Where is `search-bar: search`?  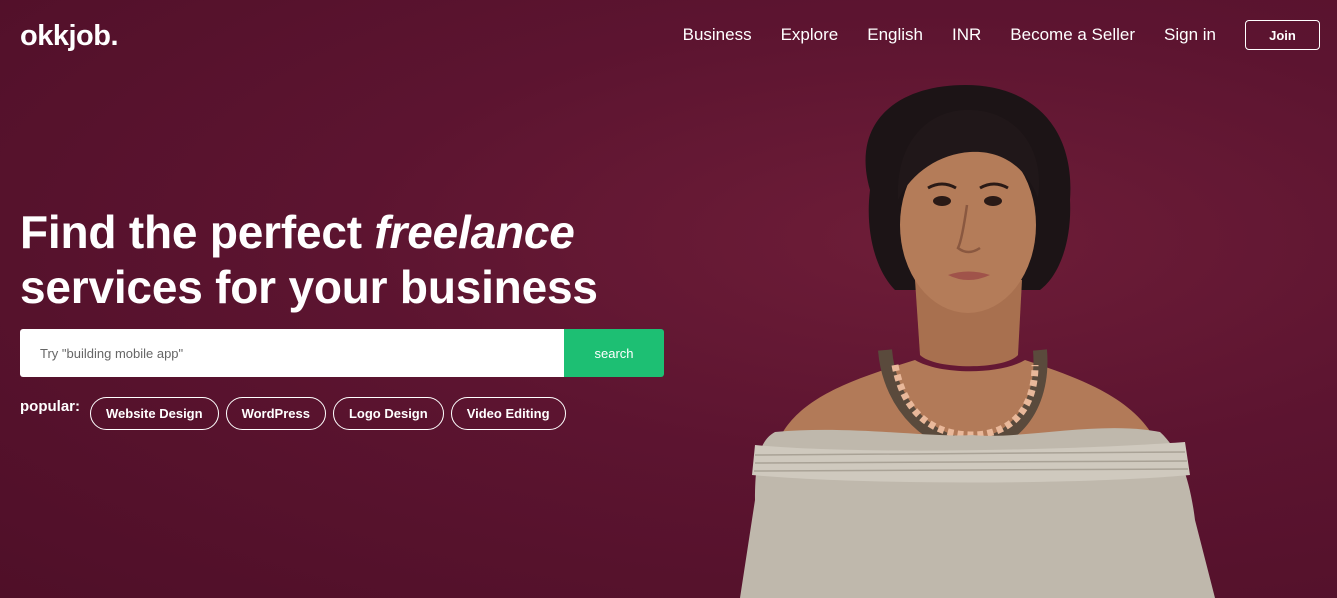 search-bar: search is located at coordinates (342, 353).